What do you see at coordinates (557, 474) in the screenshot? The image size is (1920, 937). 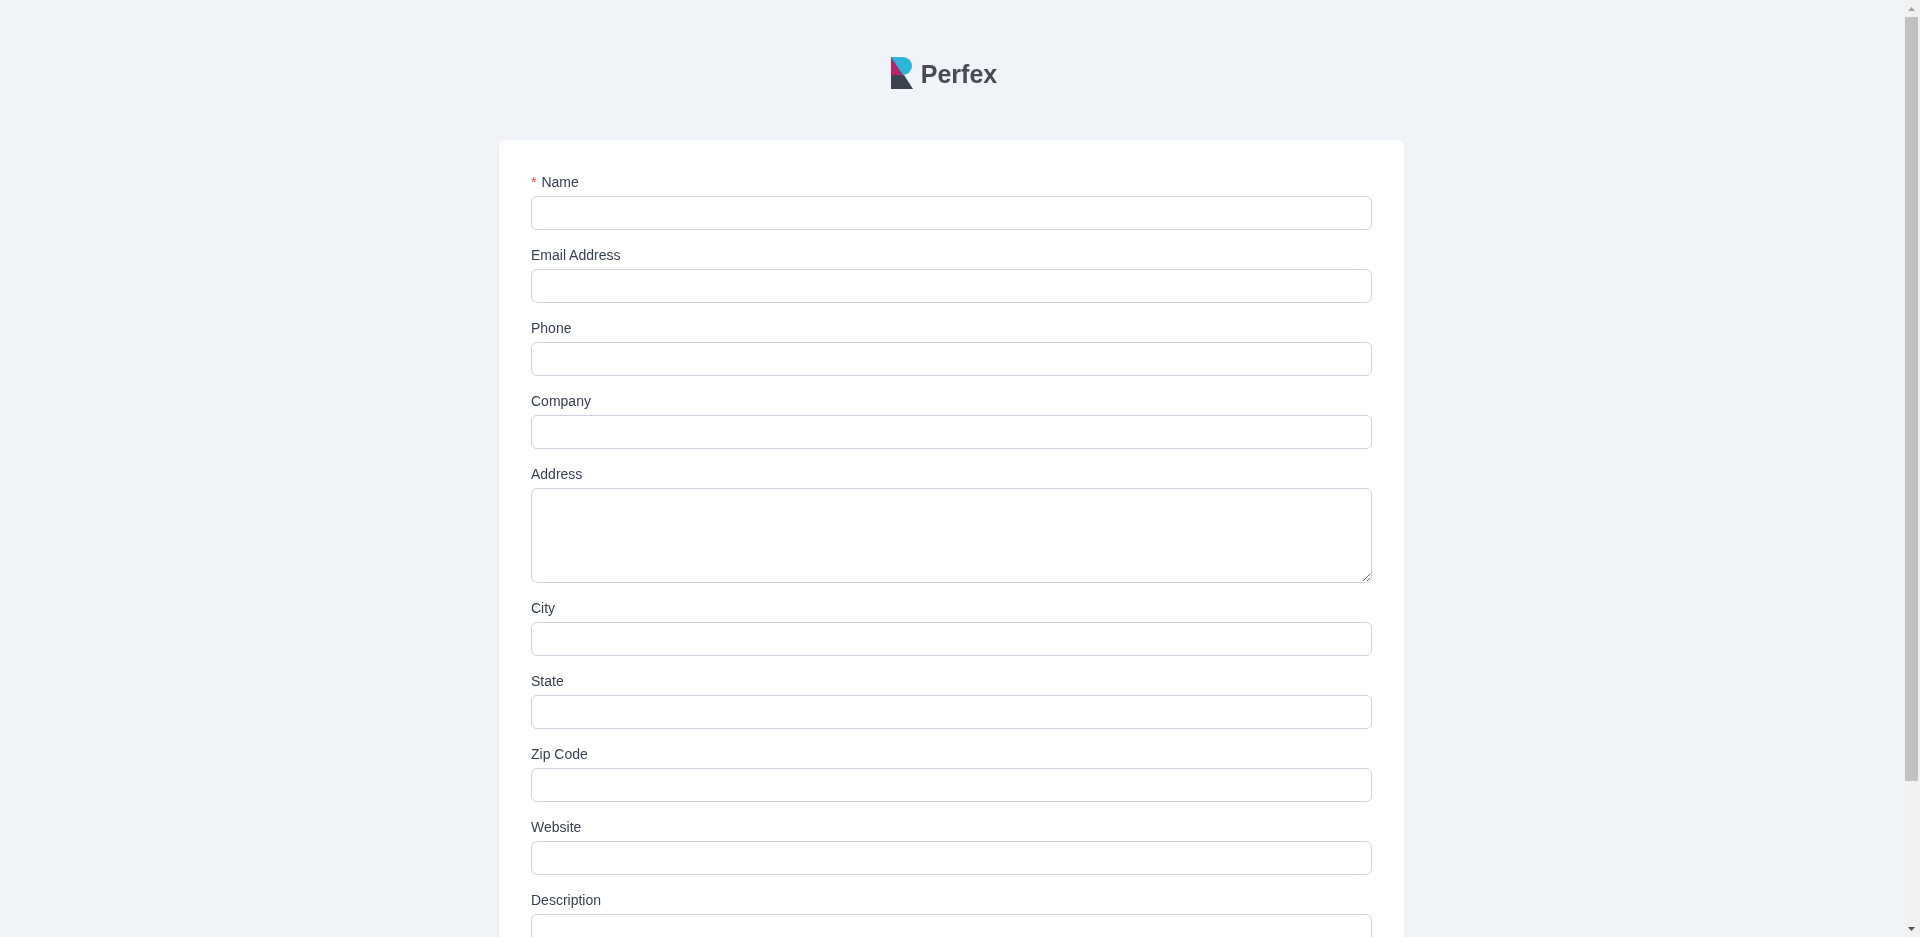 I see `field-label: Address` at bounding box center [557, 474].